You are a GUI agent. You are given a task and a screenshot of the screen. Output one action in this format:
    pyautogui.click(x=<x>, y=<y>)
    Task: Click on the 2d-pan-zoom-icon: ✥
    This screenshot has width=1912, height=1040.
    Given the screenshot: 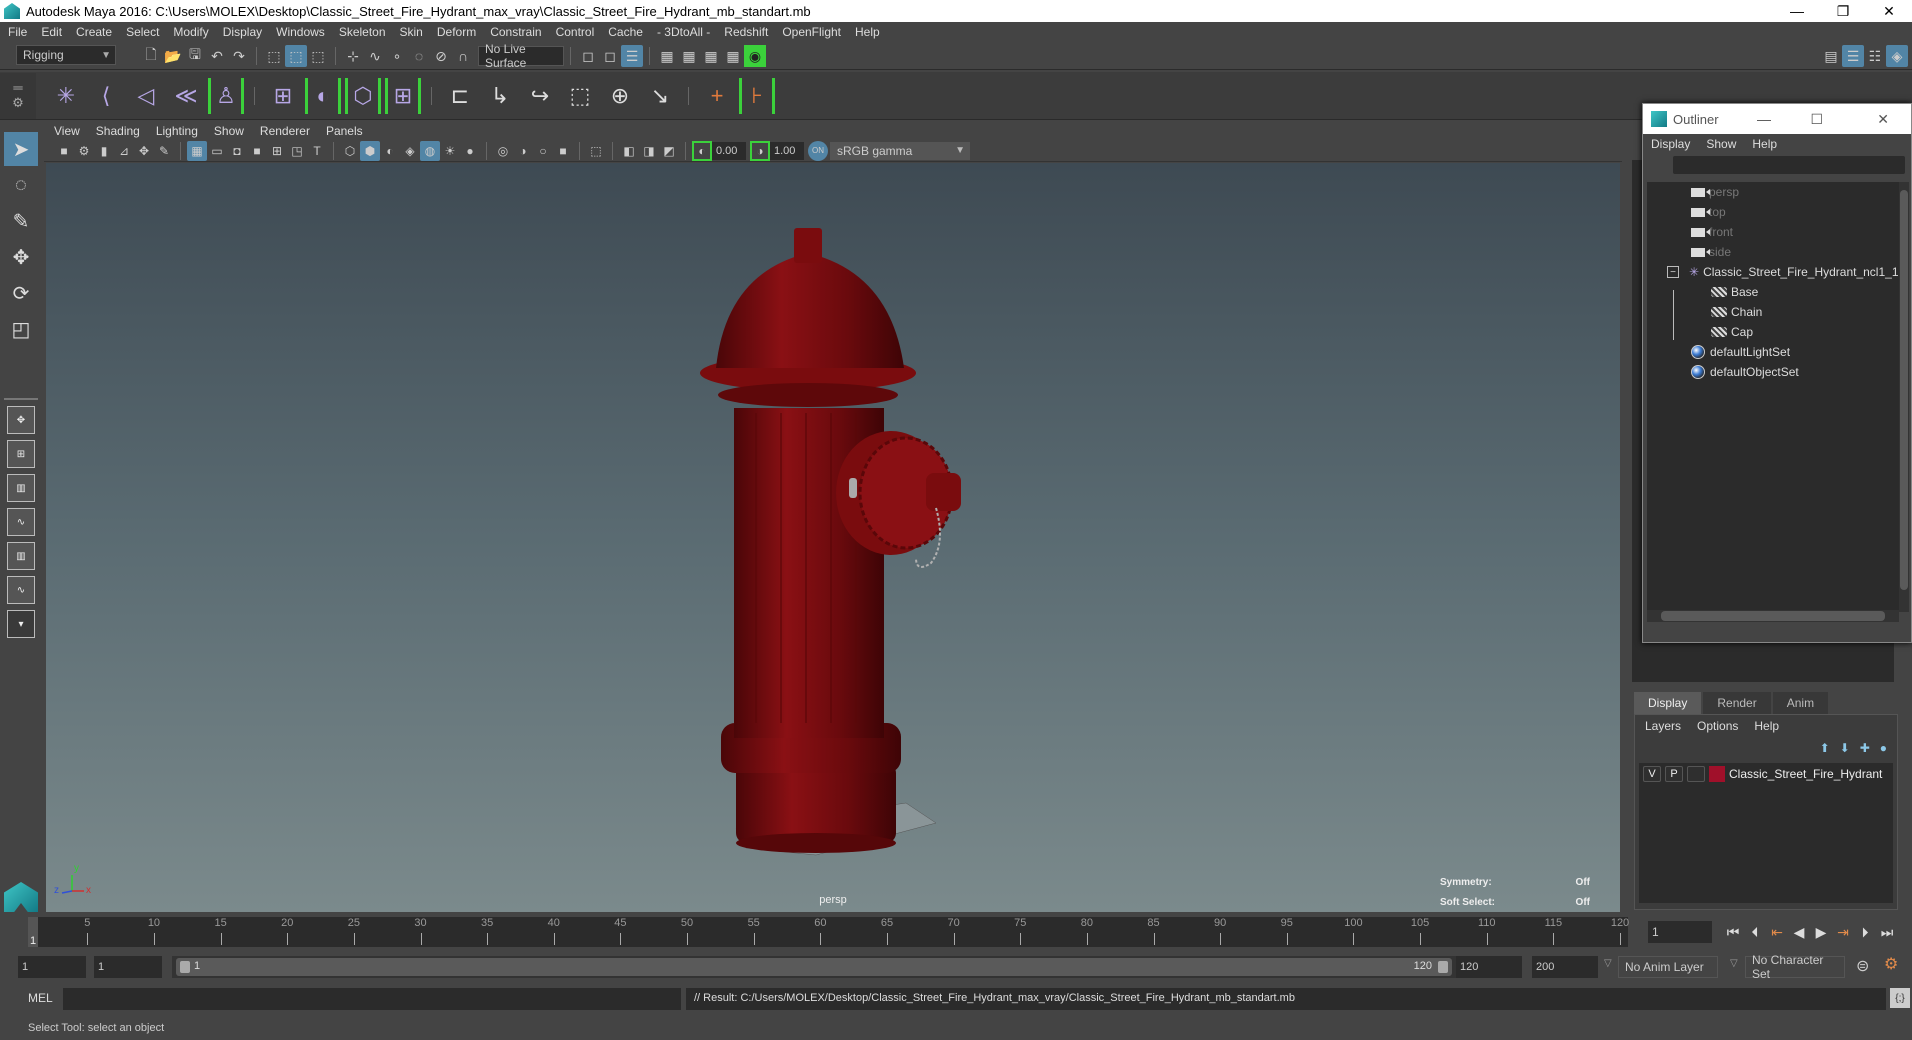 What is the action you would take?
    pyautogui.click(x=144, y=151)
    